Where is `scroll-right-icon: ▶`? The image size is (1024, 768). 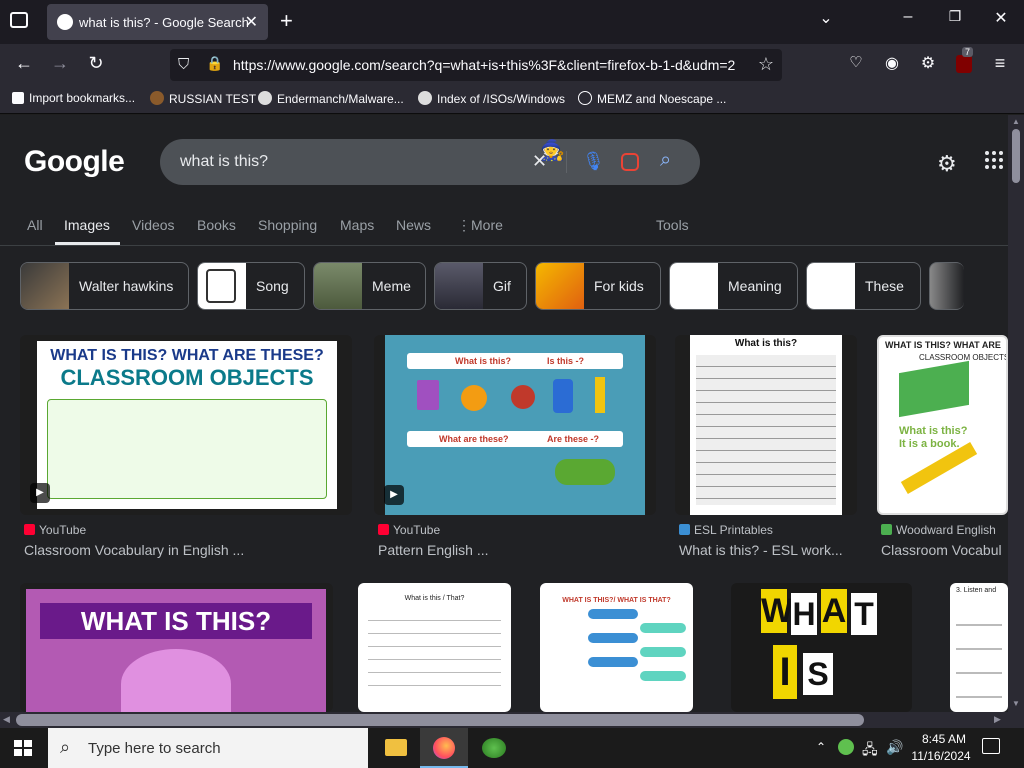 scroll-right-icon: ▶ is located at coordinates (997, 719).